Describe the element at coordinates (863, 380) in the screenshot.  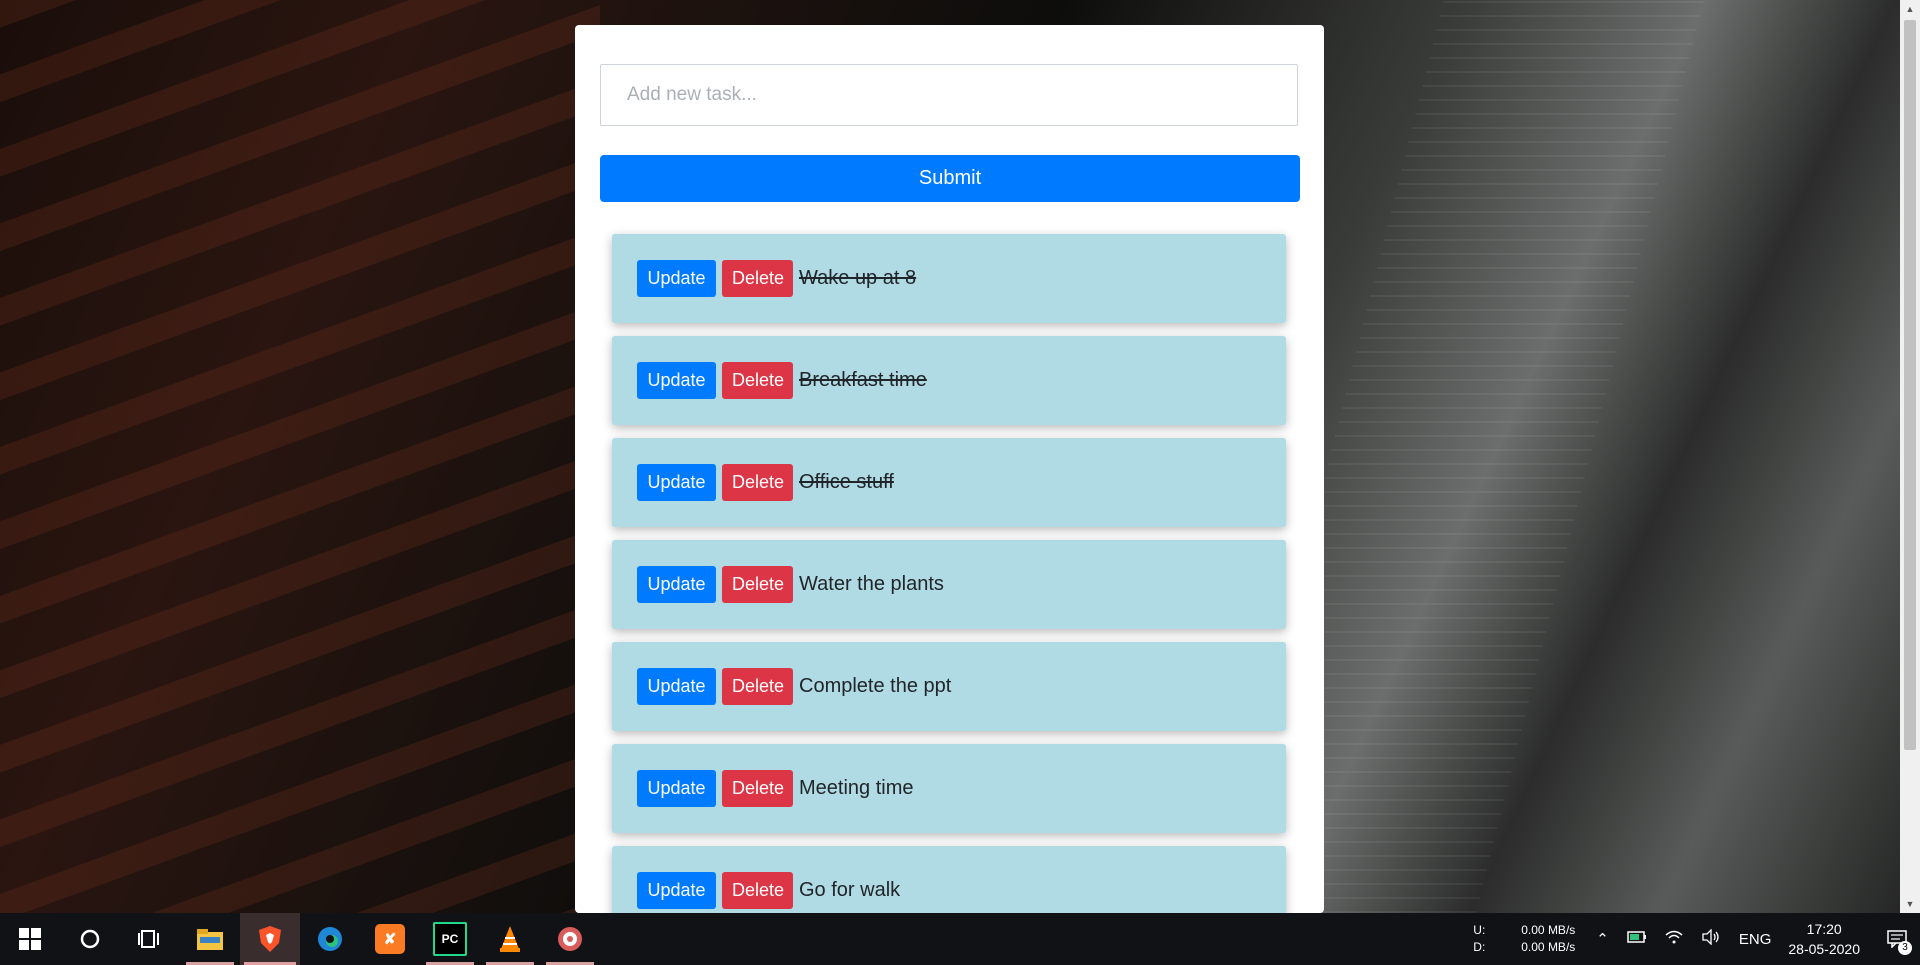
I see `task-text: Breakfast time` at that location.